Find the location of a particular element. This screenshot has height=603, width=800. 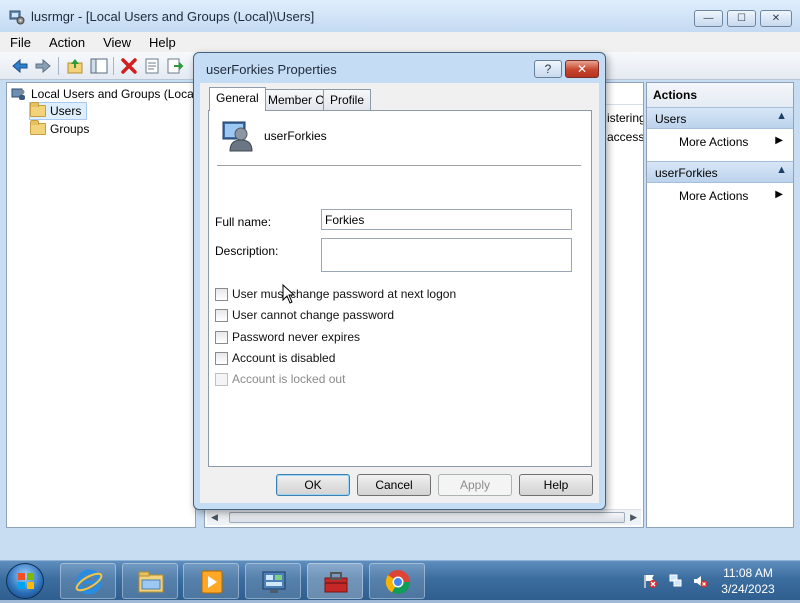

description-input is located at coordinates (446, 255).